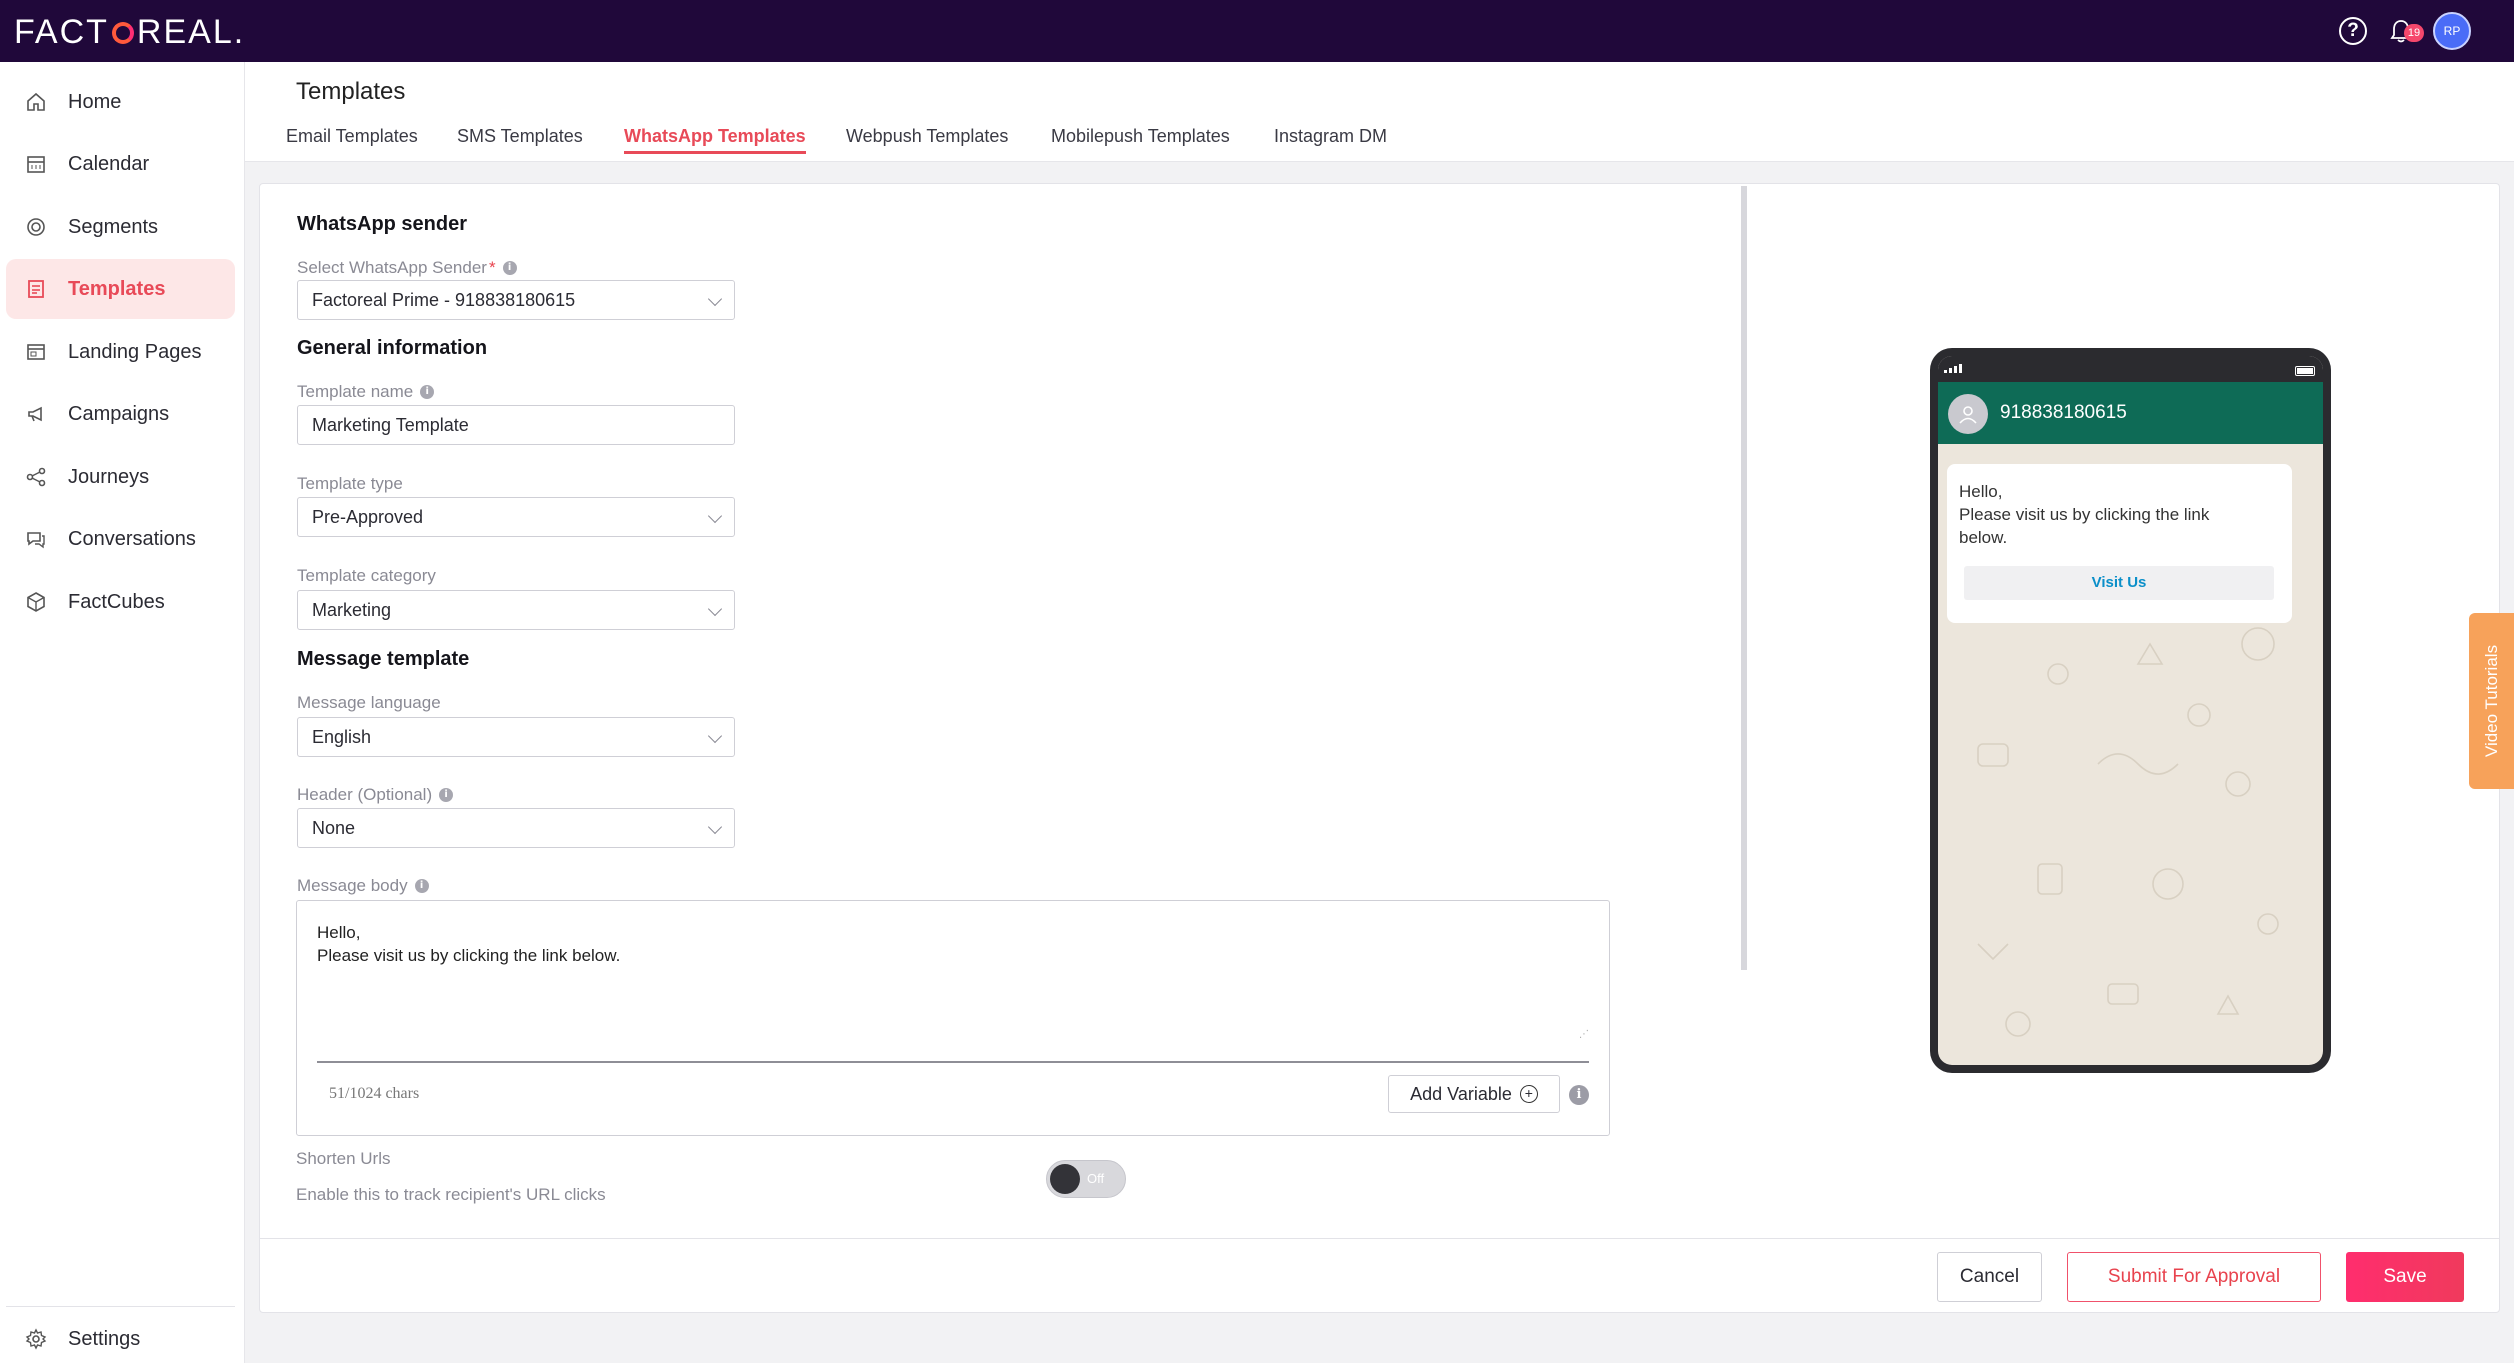  I want to click on tab-email-templates: Email Templates, so click(352, 136).